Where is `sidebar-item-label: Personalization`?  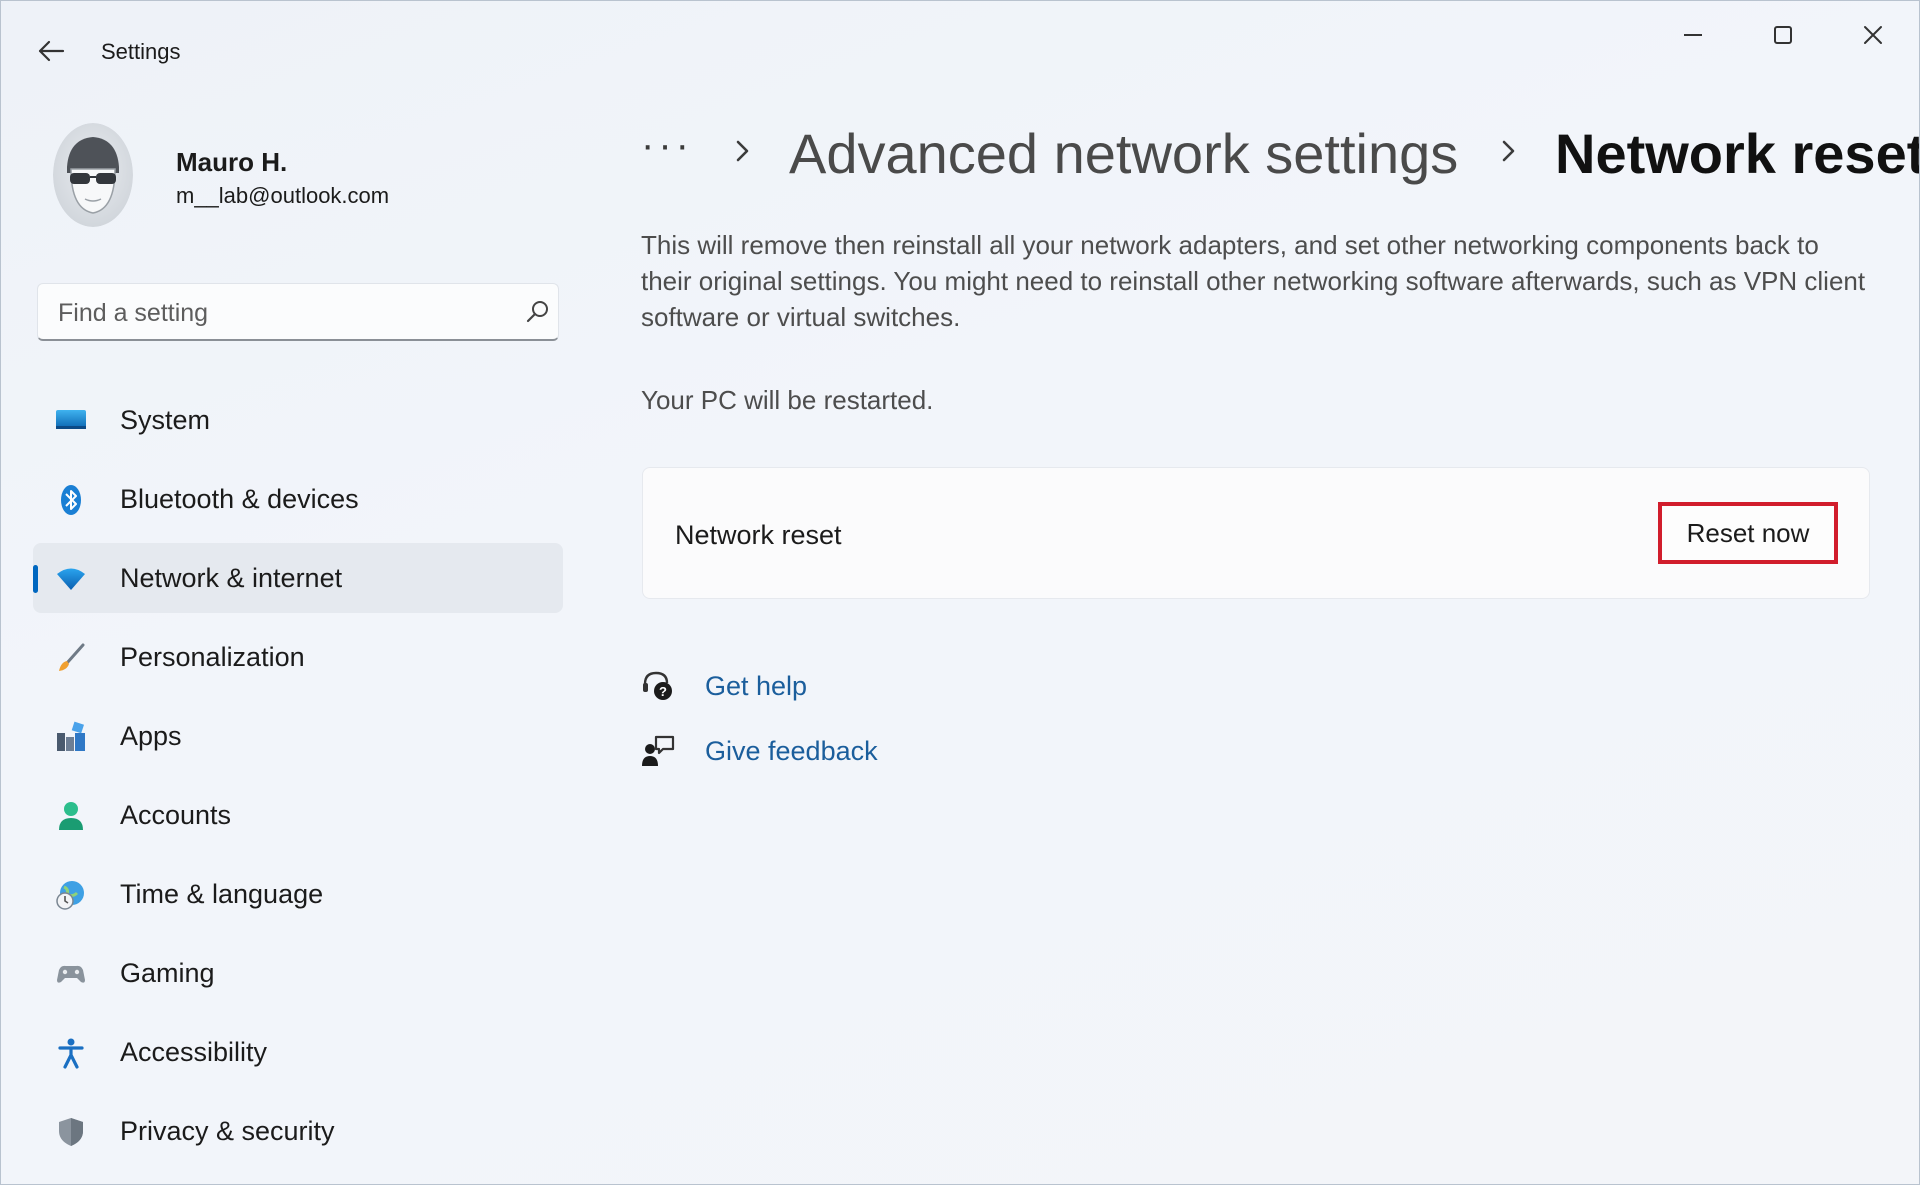 sidebar-item-label: Personalization is located at coordinates (212, 656).